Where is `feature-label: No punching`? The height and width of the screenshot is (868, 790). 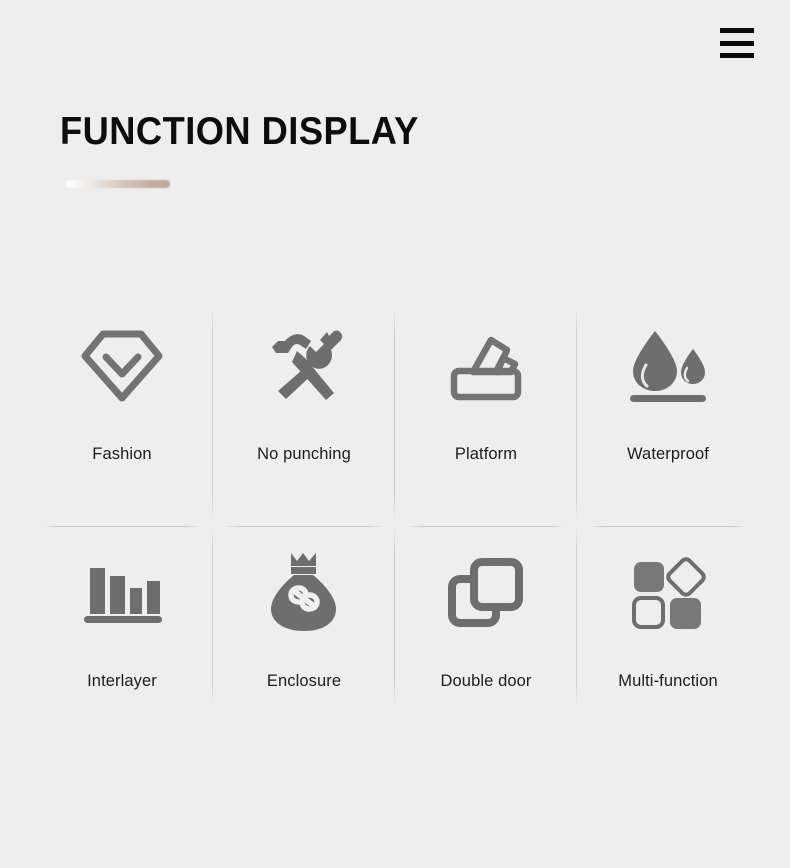
feature-label: No punching is located at coordinates (304, 454).